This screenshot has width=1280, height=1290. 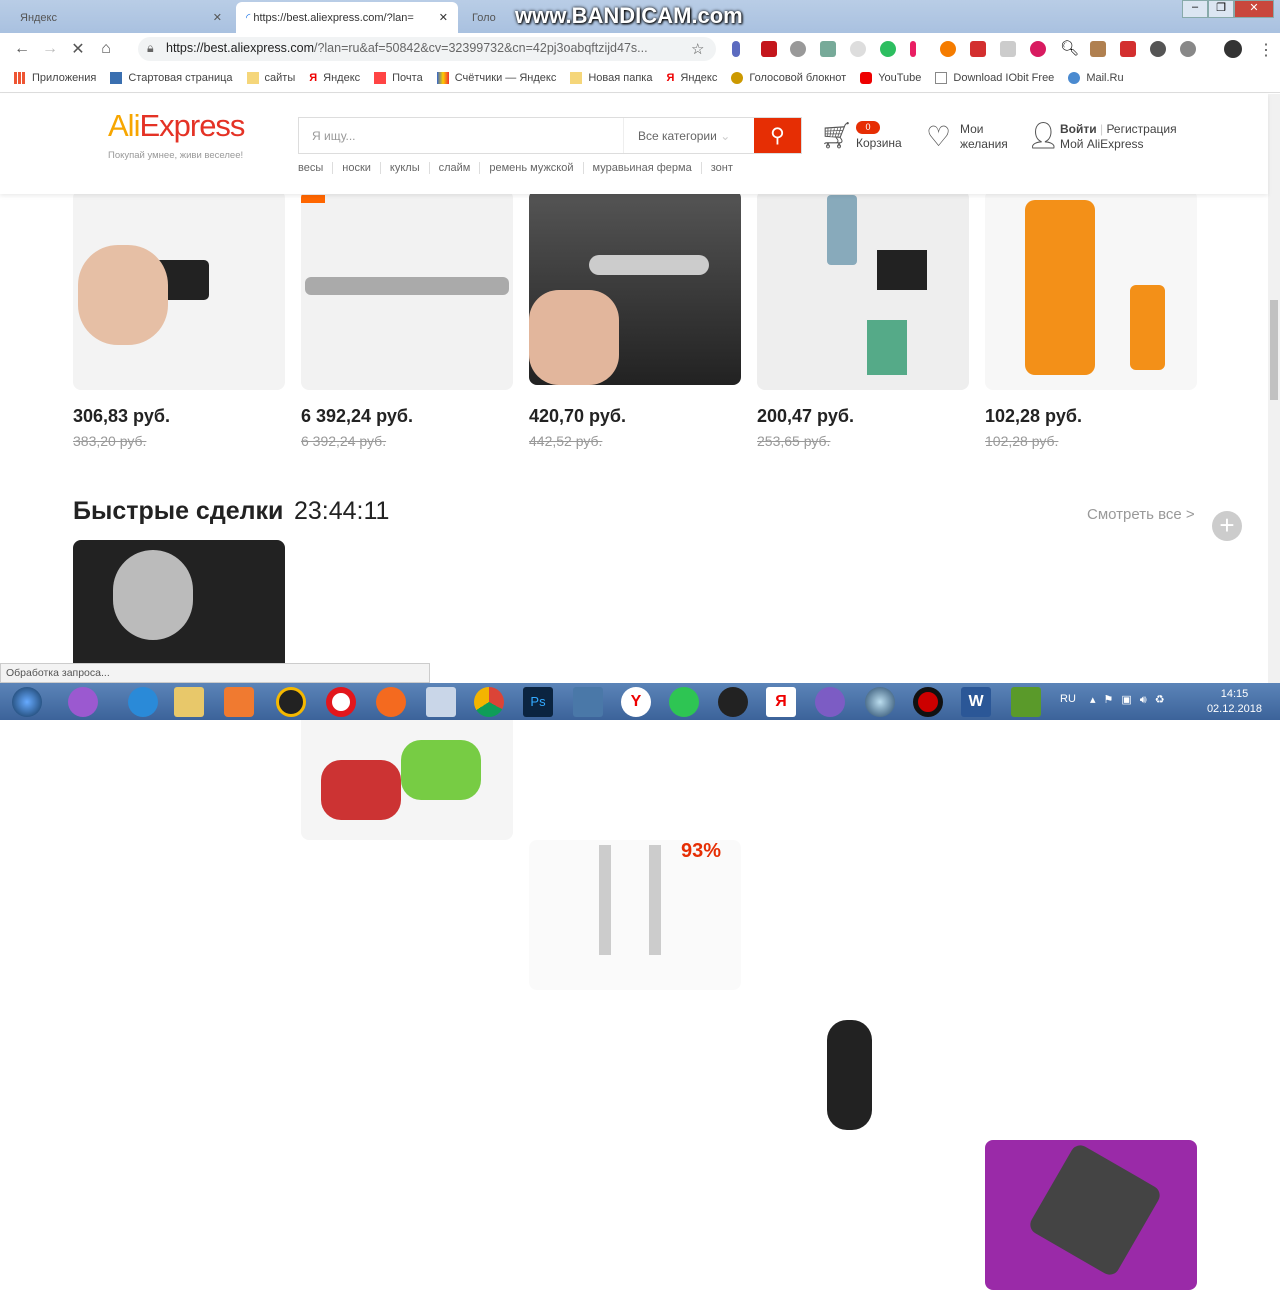 I want to click on product-card: 102,28 руб. 102,28 руб., so click(x=1091, y=319).